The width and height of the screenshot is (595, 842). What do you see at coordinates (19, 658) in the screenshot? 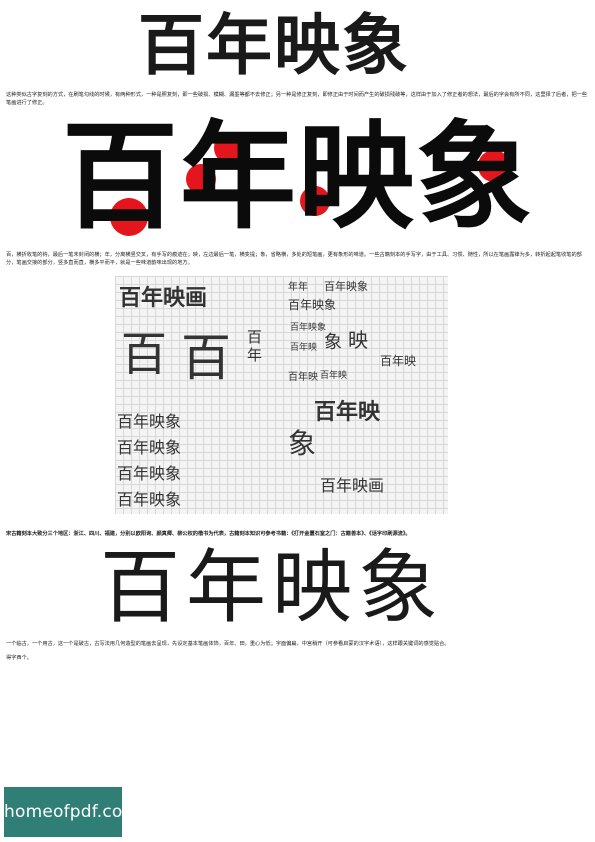
I see `paragraph-5: 得字西个。` at bounding box center [19, 658].